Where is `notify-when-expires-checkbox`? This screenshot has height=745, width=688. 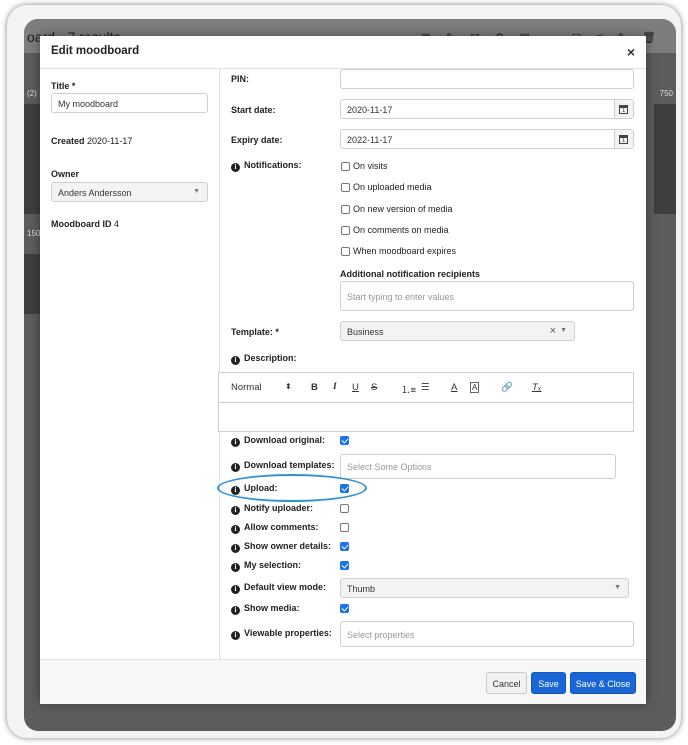 notify-when-expires-checkbox is located at coordinates (345, 251).